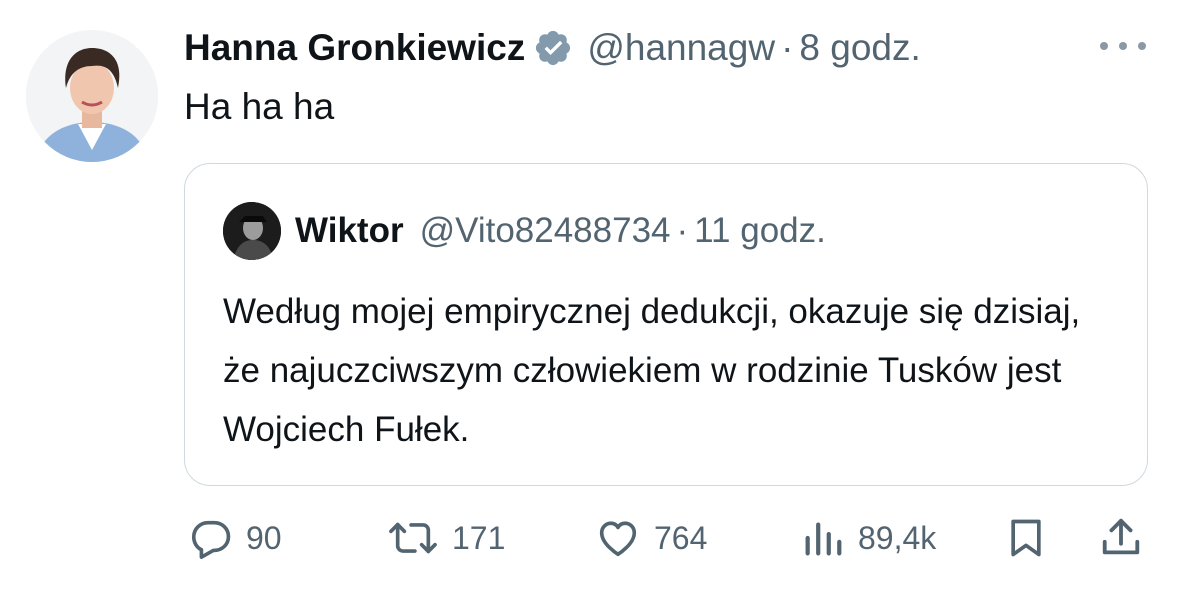  What do you see at coordinates (211, 539) in the screenshot?
I see `reply-icon` at bounding box center [211, 539].